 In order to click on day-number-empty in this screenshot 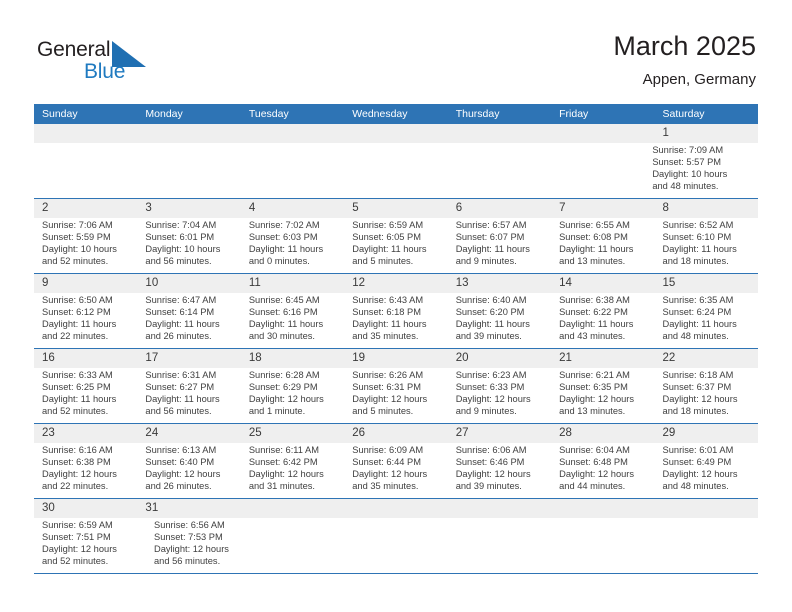, I will do `click(395, 508)`.